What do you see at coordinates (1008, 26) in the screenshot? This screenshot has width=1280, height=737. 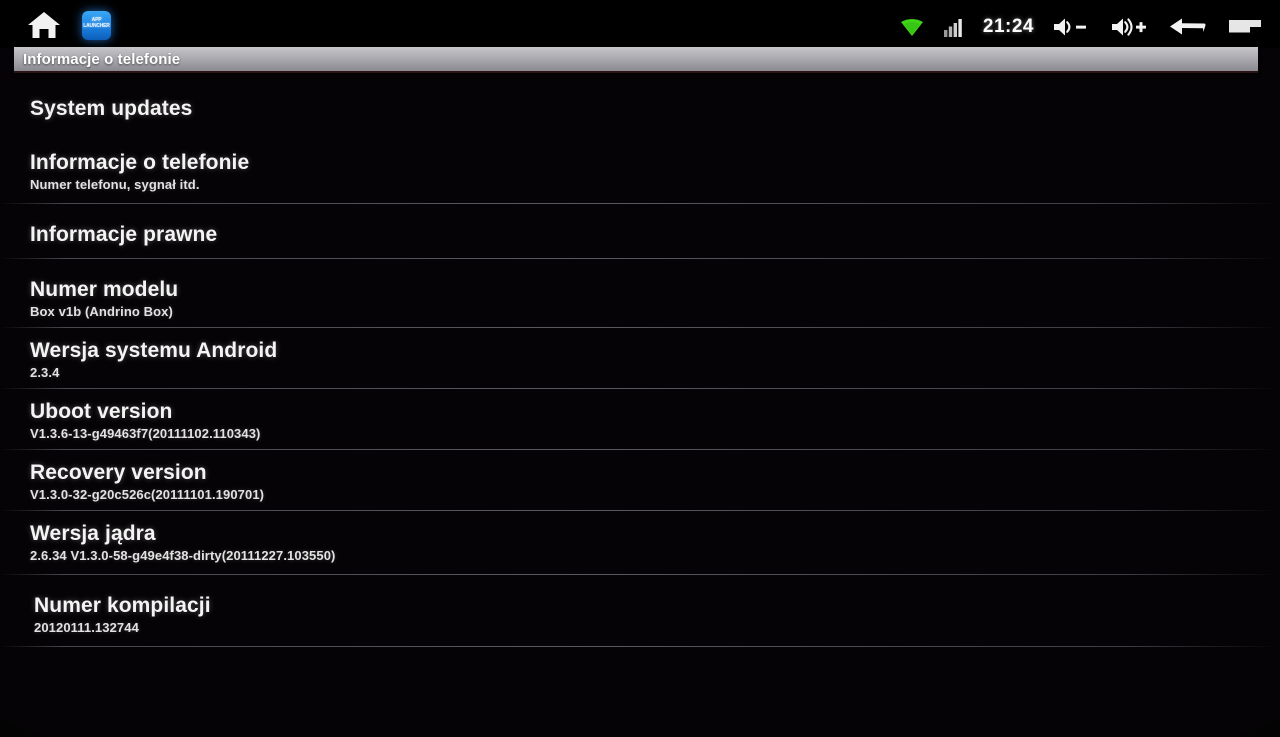 I see `status-bar-clock: 21:24` at bounding box center [1008, 26].